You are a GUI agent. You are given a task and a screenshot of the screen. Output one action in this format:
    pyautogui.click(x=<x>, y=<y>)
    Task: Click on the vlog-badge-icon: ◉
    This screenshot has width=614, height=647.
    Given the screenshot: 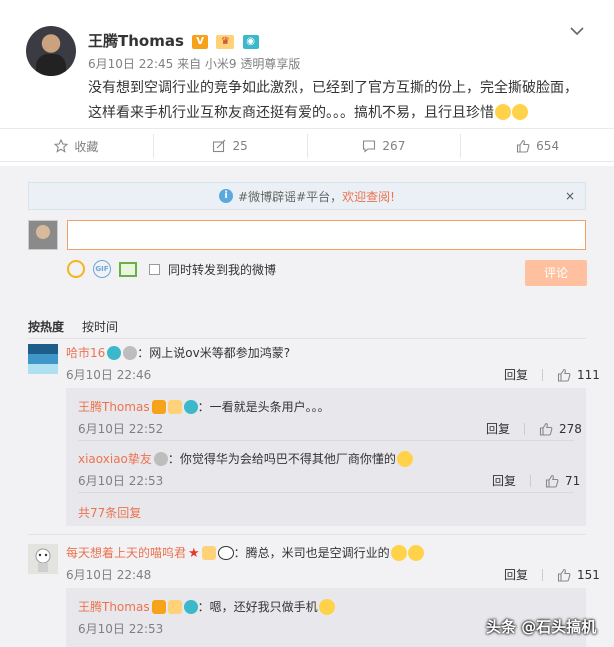 What is the action you would take?
    pyautogui.click(x=250, y=41)
    